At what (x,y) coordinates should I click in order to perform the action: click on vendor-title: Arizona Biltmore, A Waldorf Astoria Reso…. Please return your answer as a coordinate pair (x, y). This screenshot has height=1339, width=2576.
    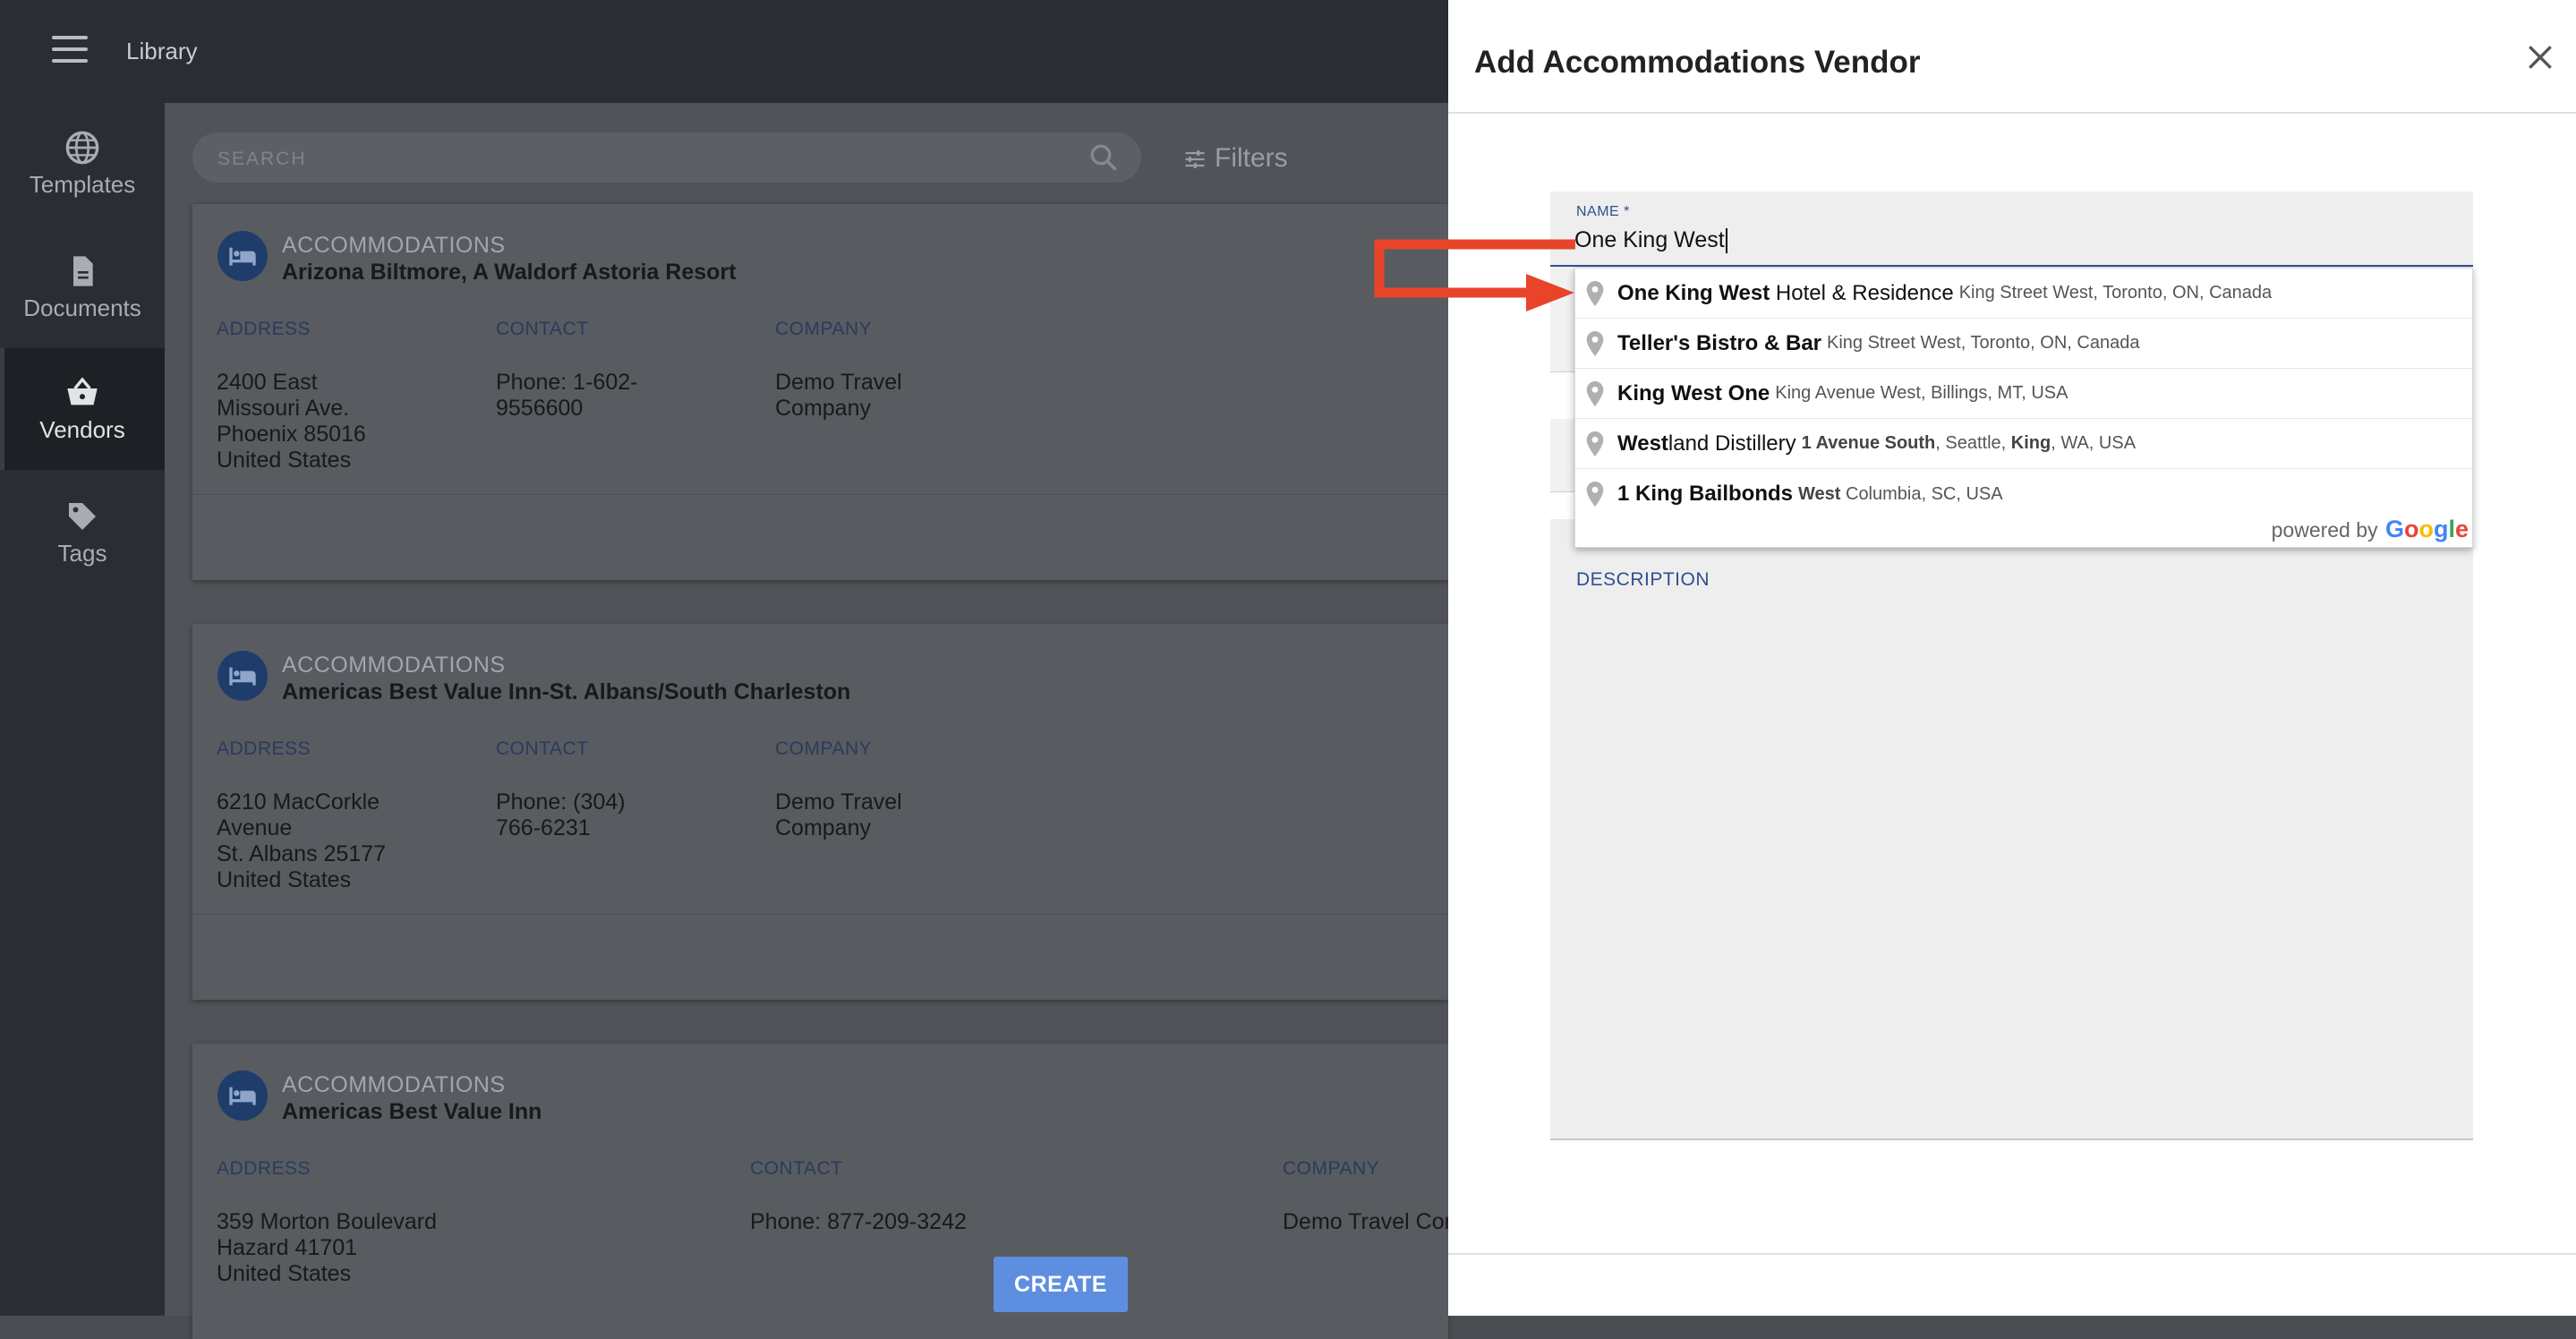
    Looking at the image, I should click on (509, 272).